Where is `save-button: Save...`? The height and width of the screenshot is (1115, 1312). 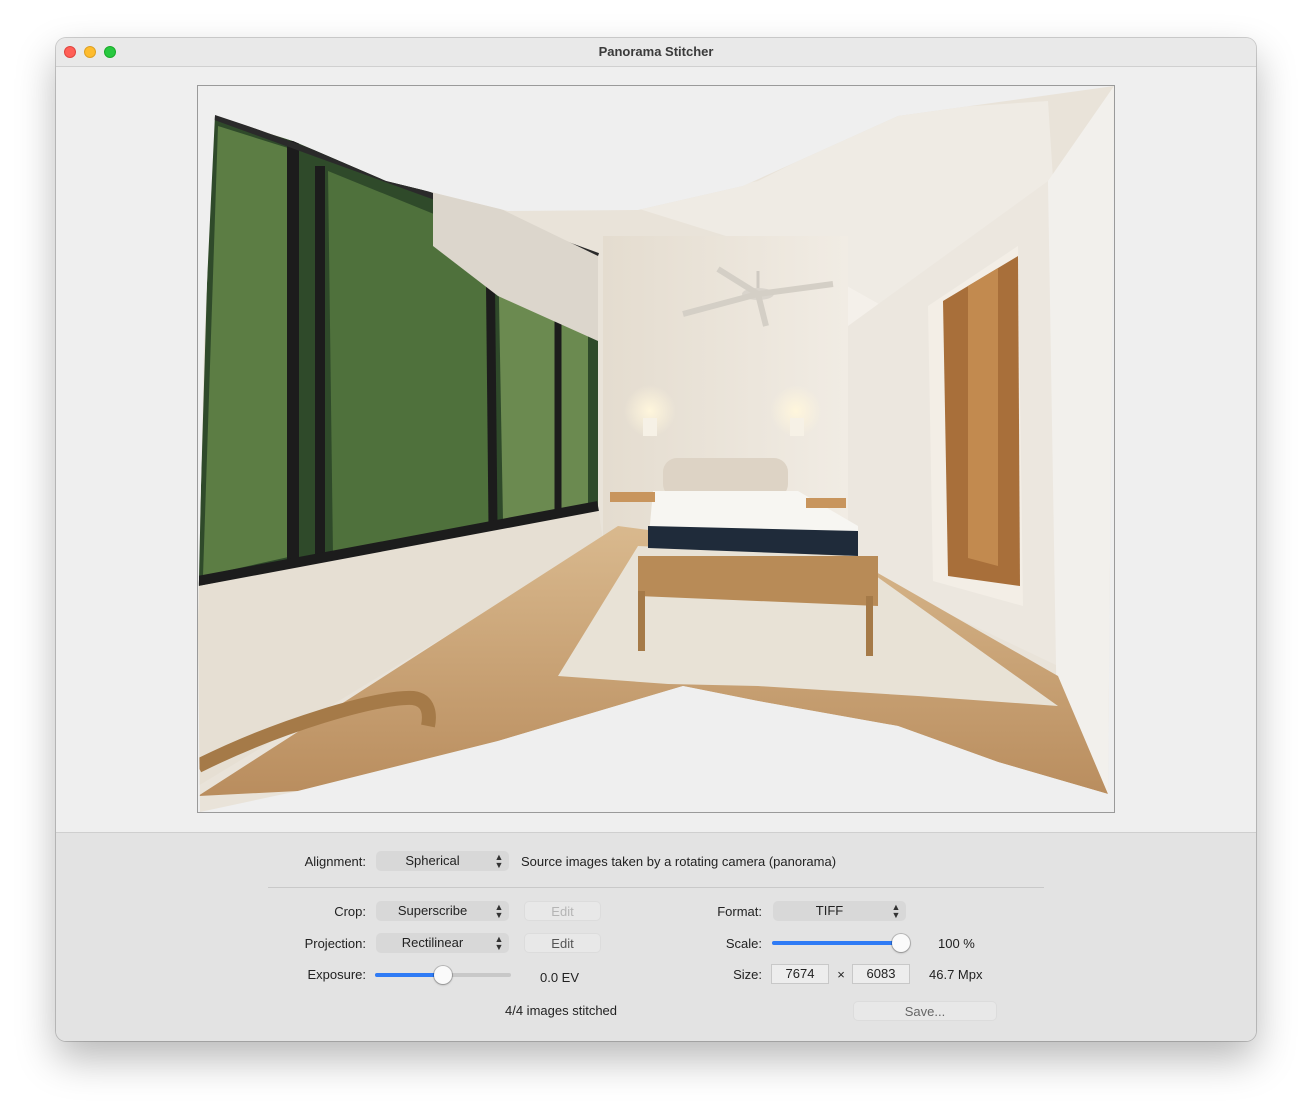
save-button: Save... is located at coordinates (925, 1011).